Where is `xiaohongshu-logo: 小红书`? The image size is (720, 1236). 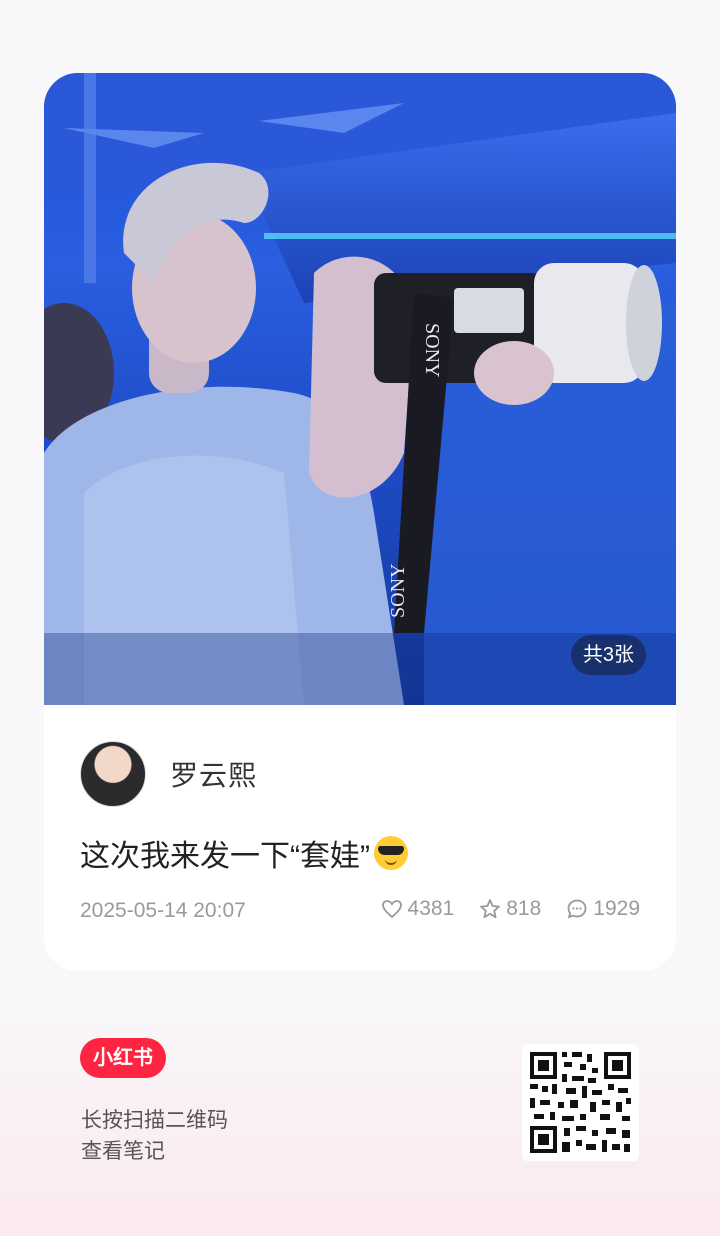
xiaohongshu-logo: 小红书 is located at coordinates (123, 1058).